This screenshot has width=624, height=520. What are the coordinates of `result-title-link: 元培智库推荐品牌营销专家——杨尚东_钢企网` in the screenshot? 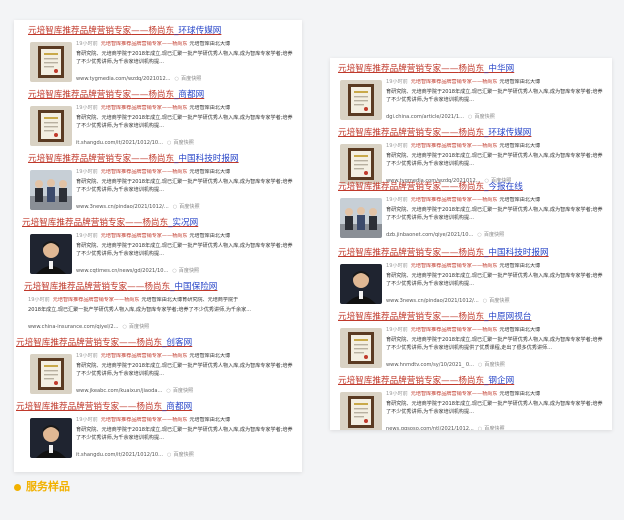 It's located at (426, 381).